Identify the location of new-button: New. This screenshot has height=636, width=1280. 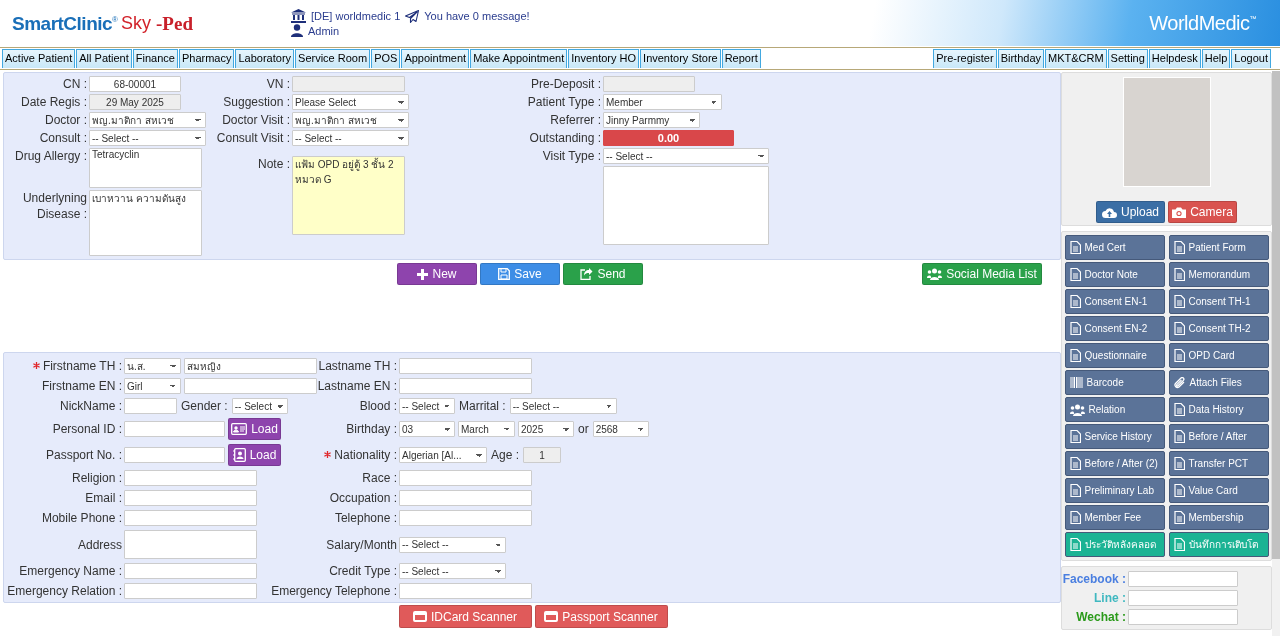
(437, 274).